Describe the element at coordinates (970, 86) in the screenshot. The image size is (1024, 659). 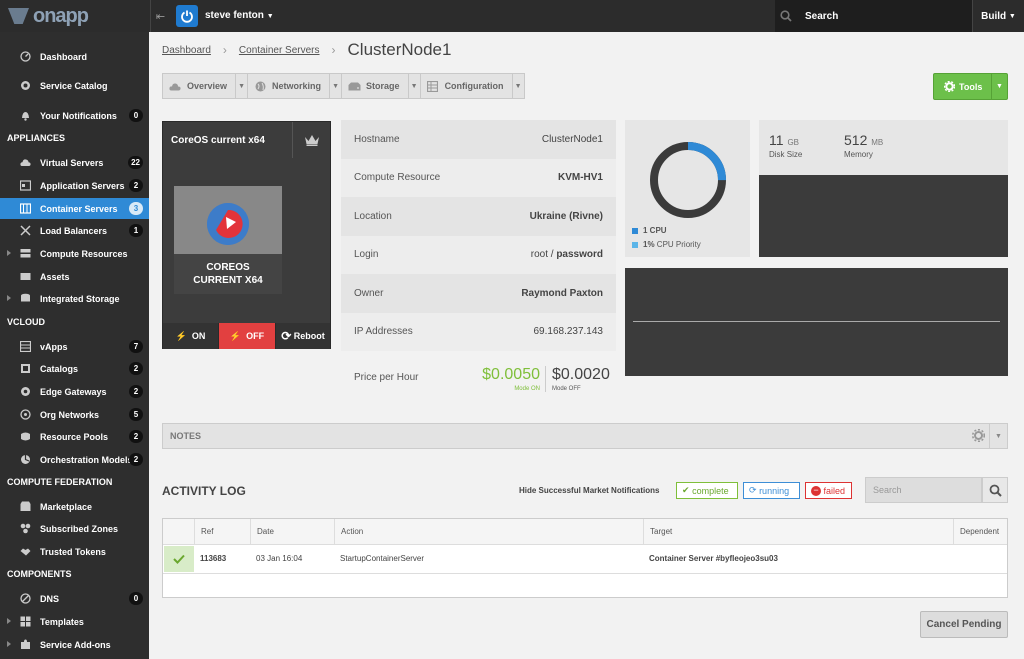
I see `tools-button: Tools ▼` at that location.